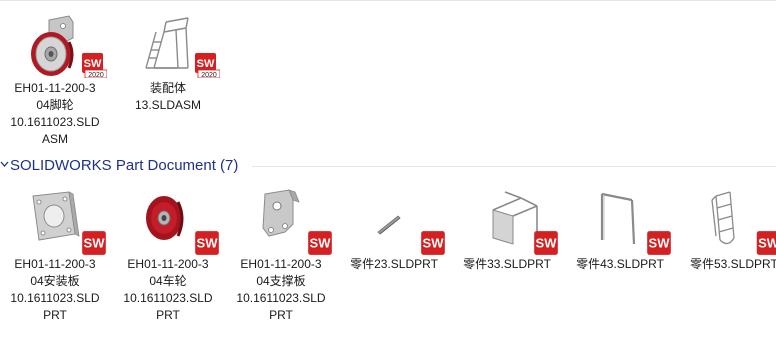  Describe the element at coordinates (514, 166) in the screenshot. I see `group-divider` at that location.